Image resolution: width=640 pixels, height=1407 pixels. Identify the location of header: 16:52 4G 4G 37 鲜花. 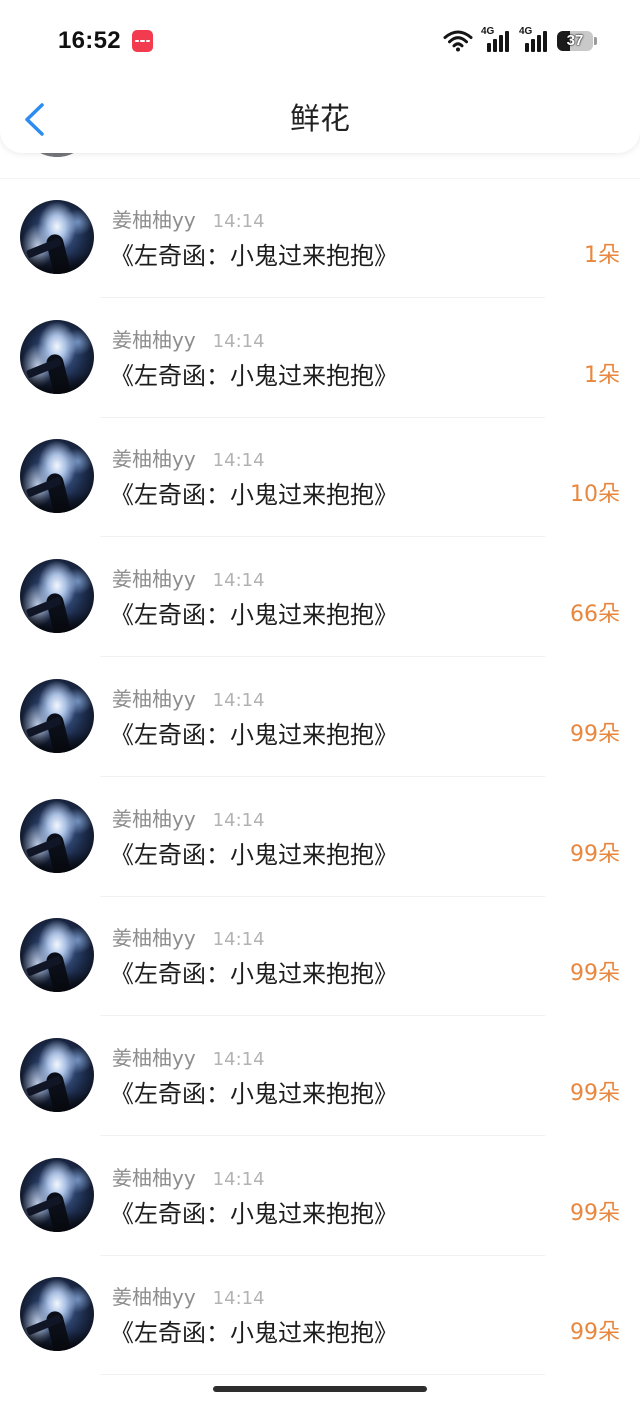
(320, 76).